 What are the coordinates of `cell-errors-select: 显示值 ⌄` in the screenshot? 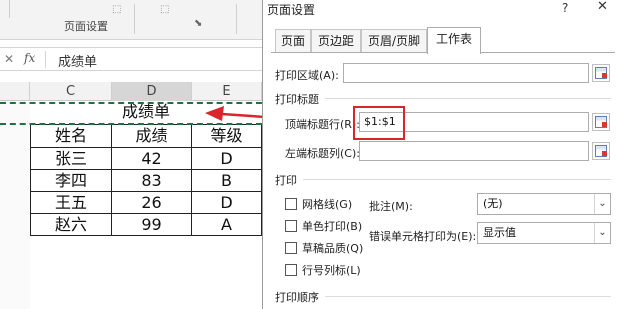 It's located at (544, 233).